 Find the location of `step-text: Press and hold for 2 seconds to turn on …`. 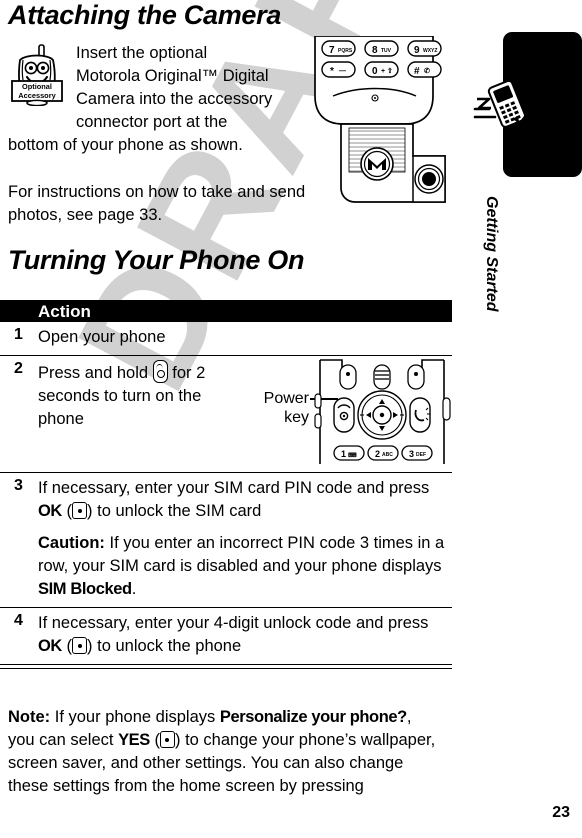

step-text: Press and hold for 2 seconds to turn on … is located at coordinates (123, 395).